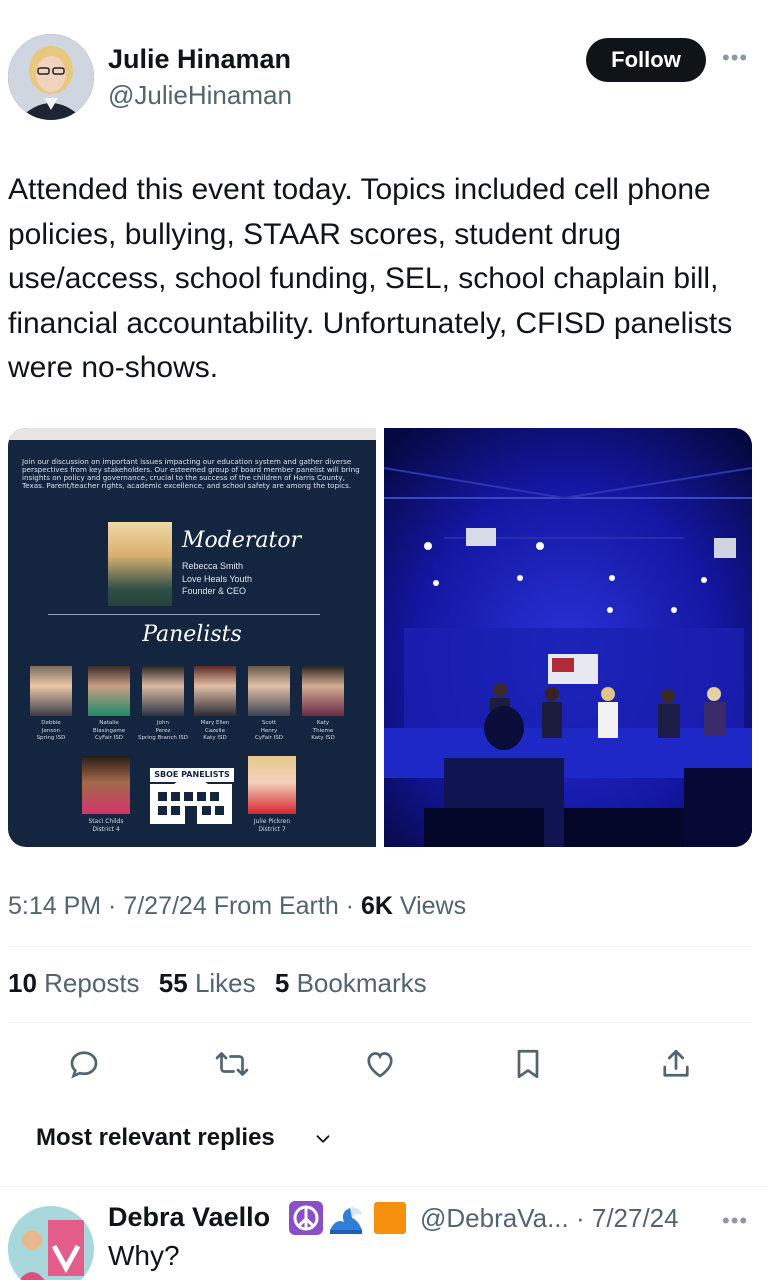  I want to click on panelist-caption: Debbie Jenson Spring ISD, so click(51, 731).